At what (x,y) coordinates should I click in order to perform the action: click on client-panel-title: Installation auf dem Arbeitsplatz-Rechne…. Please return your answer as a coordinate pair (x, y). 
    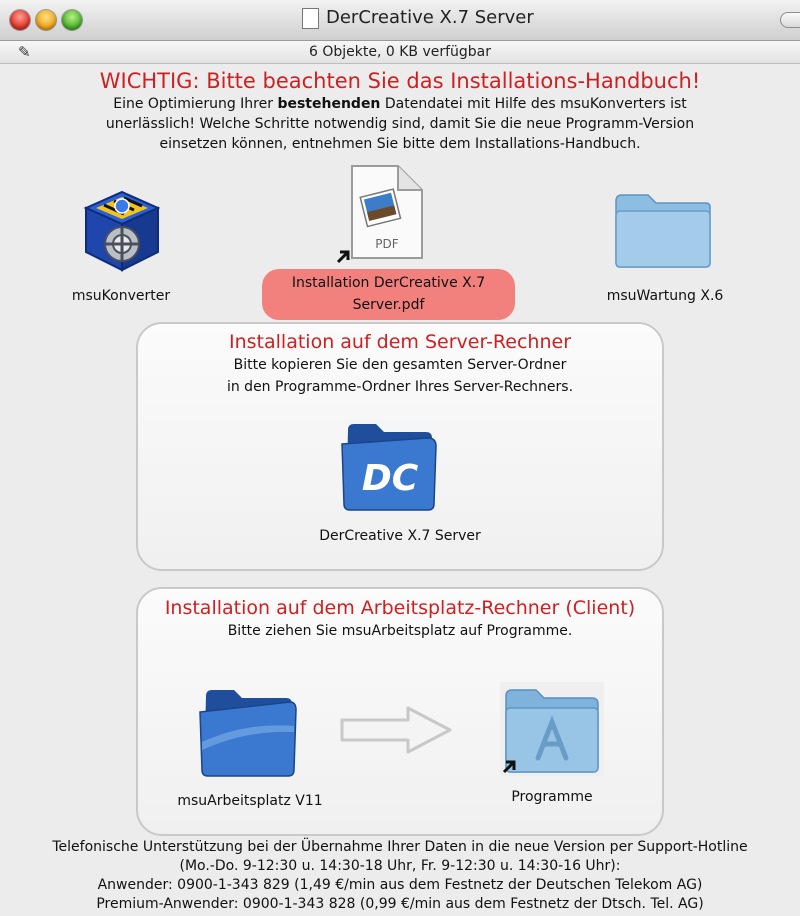
    Looking at the image, I should click on (400, 608).